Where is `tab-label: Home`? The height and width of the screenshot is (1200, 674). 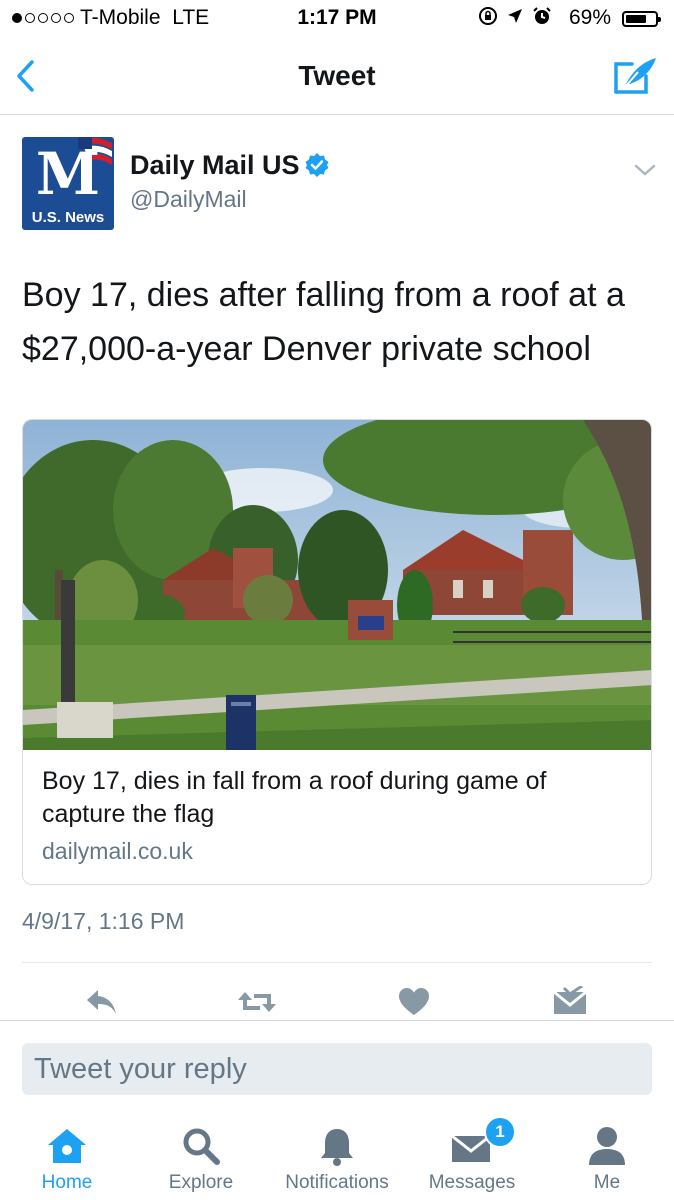
tab-label: Home is located at coordinates (67, 1182).